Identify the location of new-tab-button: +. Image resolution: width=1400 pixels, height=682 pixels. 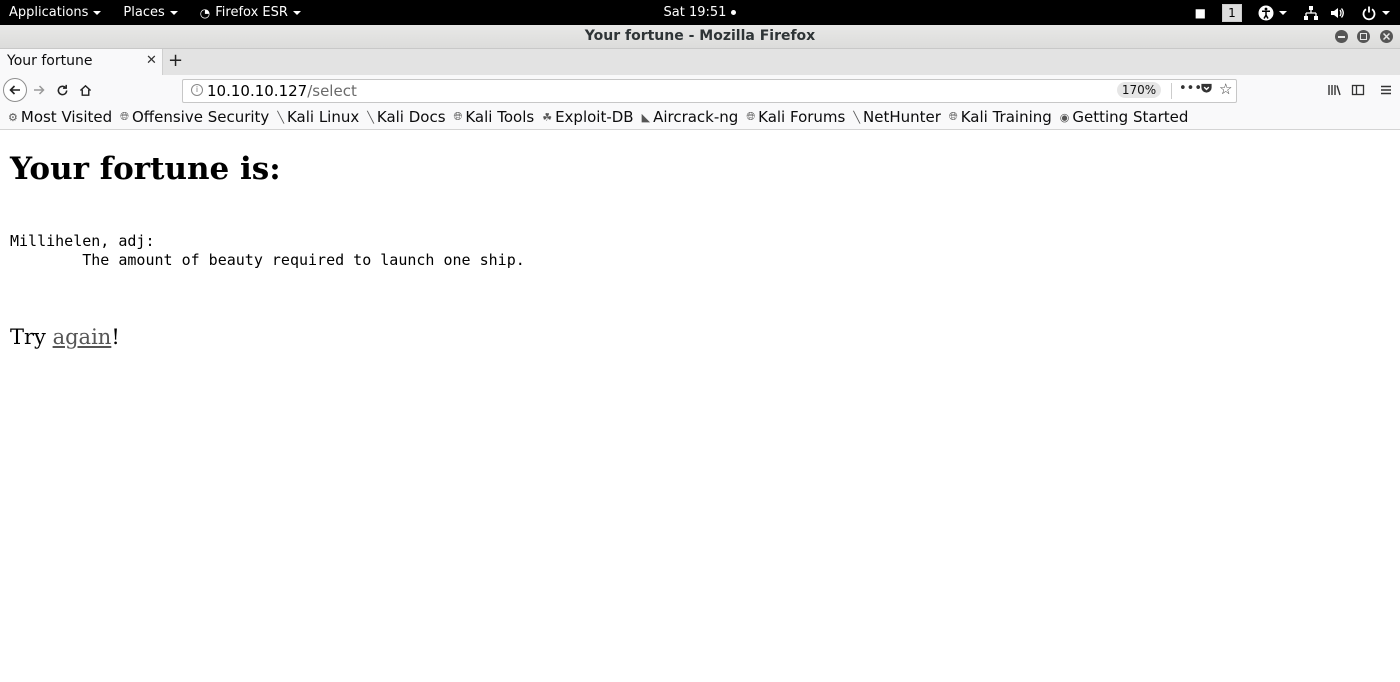
(175, 60).